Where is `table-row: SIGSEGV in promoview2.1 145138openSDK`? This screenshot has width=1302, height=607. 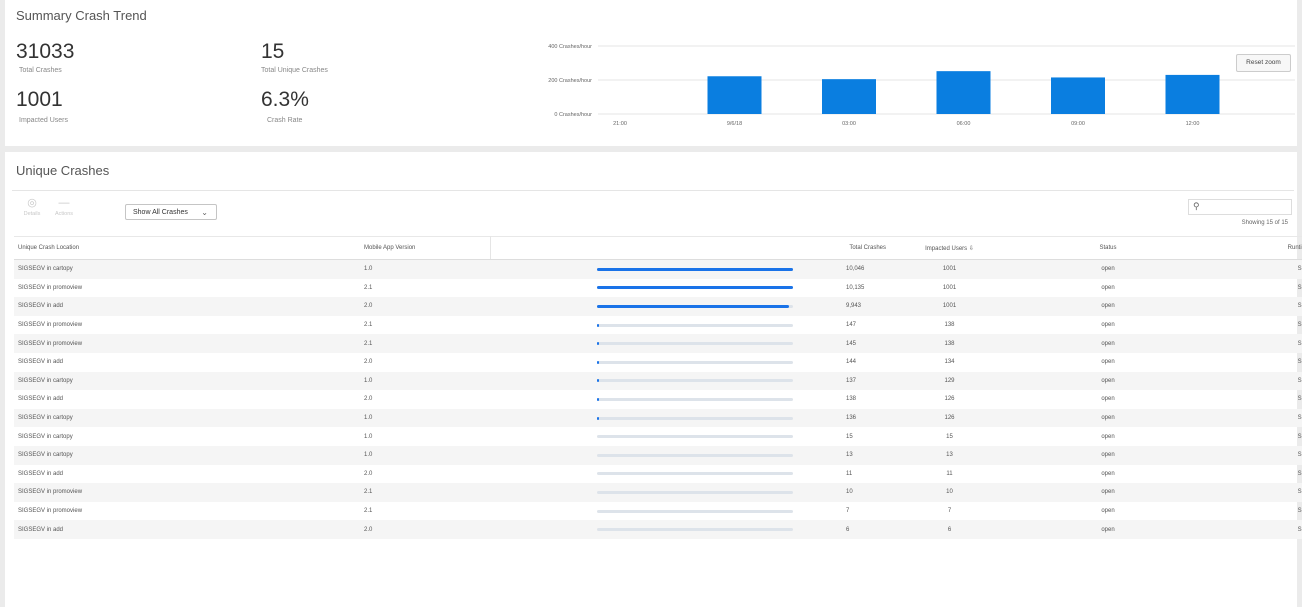
table-row: SIGSEGV in promoview2.1 145138openSDK is located at coordinates (658, 343).